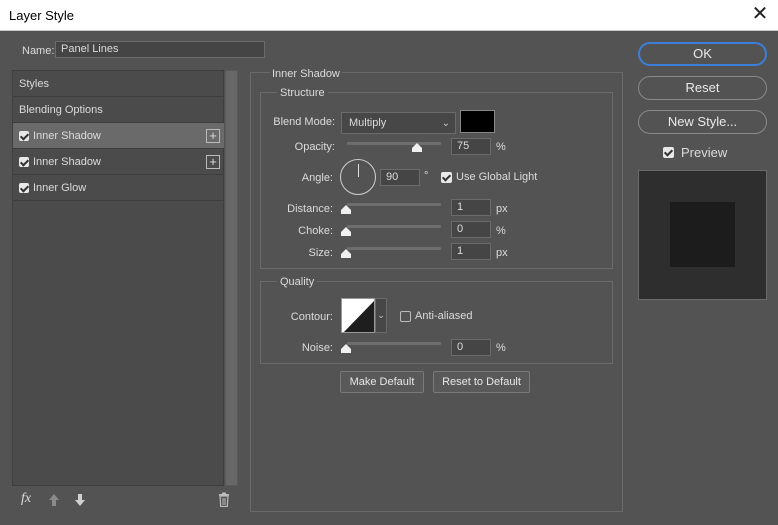  What do you see at coordinates (314, 147) in the screenshot?
I see `opacity-label: Opacity:` at bounding box center [314, 147].